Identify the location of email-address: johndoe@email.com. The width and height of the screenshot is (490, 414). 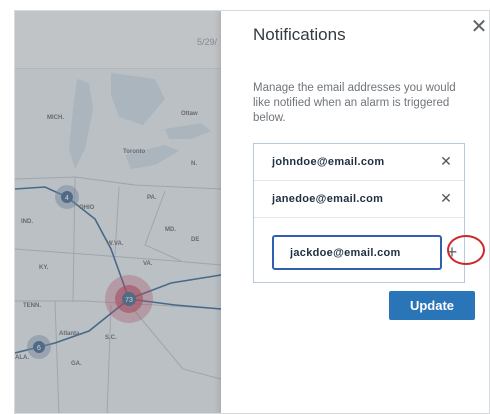
(328, 162).